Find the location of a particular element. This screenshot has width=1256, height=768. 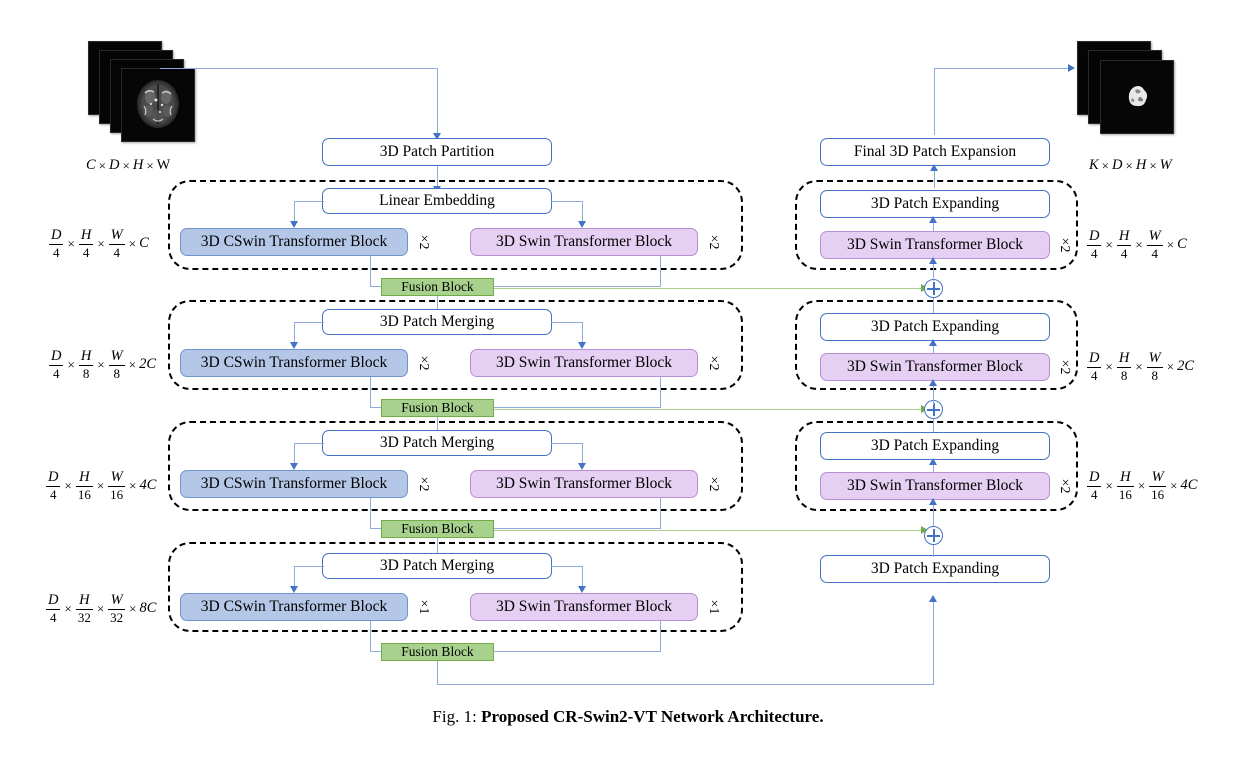

decoder-stage-2-dimension-label: D4 × H8 × W8 × 2C is located at coordinates (1141, 366).